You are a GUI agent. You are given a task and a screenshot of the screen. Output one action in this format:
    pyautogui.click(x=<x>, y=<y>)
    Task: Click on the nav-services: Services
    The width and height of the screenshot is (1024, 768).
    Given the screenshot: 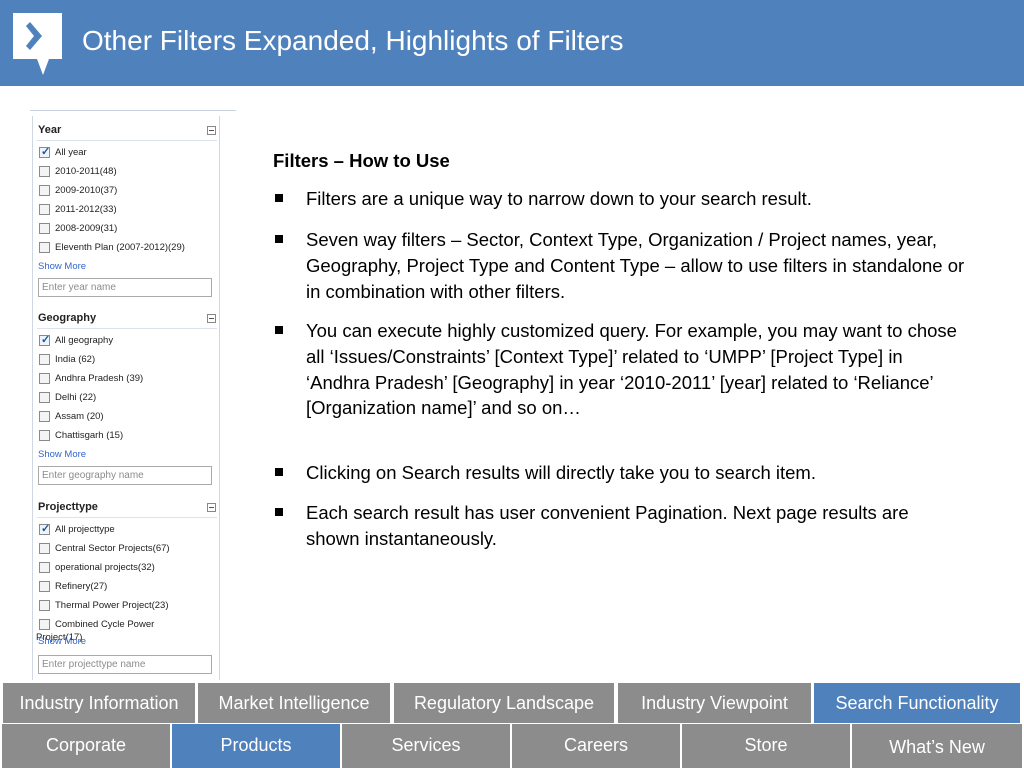 What is the action you would take?
    pyautogui.click(x=426, y=746)
    